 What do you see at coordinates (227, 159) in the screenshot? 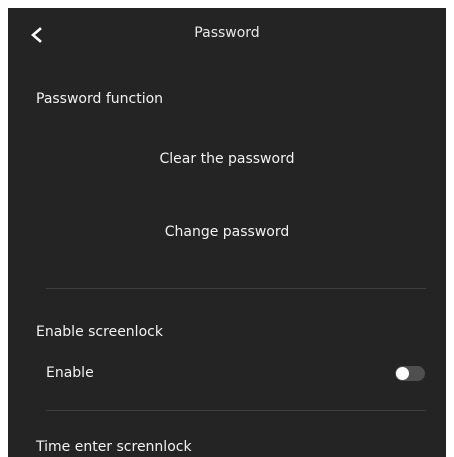
I see `clear-password-button: Clear the password` at bounding box center [227, 159].